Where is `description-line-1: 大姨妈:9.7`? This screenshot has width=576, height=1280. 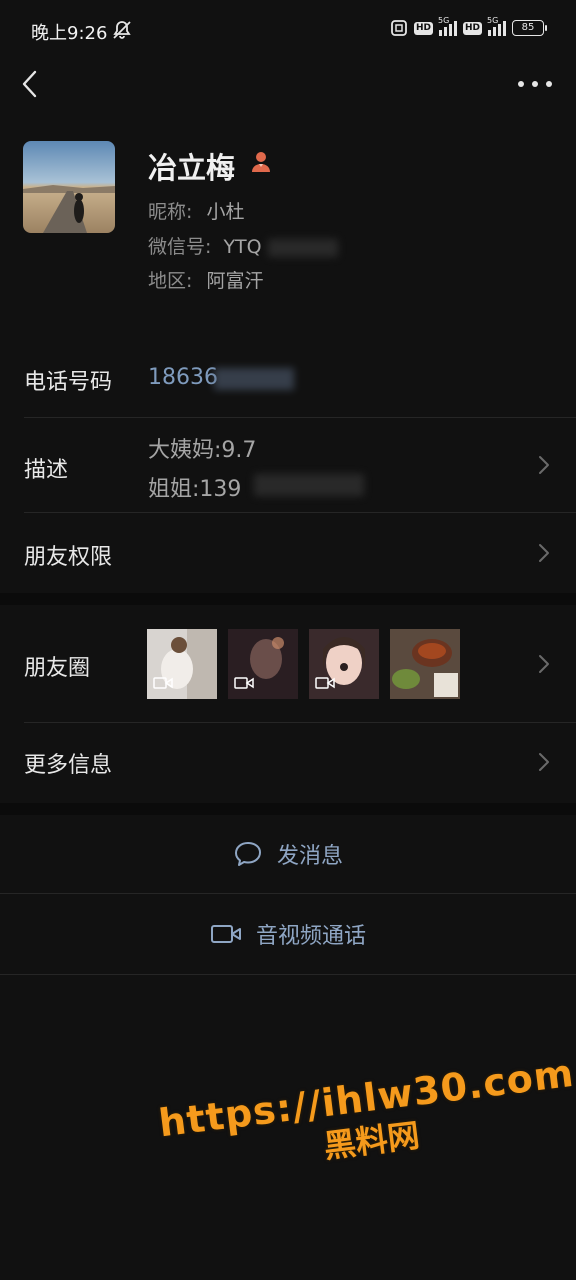 description-line-1: 大姨妈:9.7 is located at coordinates (202, 450).